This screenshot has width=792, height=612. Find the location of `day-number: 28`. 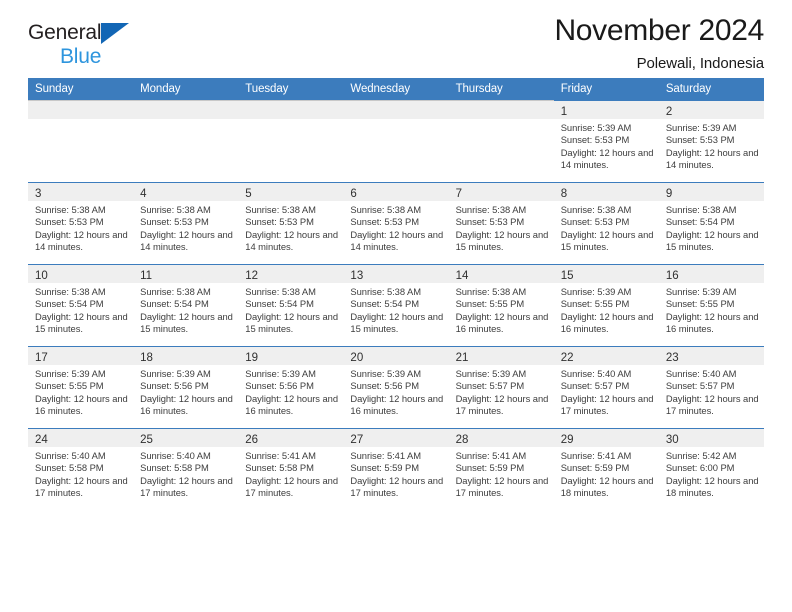

day-number: 28 is located at coordinates (462, 440).